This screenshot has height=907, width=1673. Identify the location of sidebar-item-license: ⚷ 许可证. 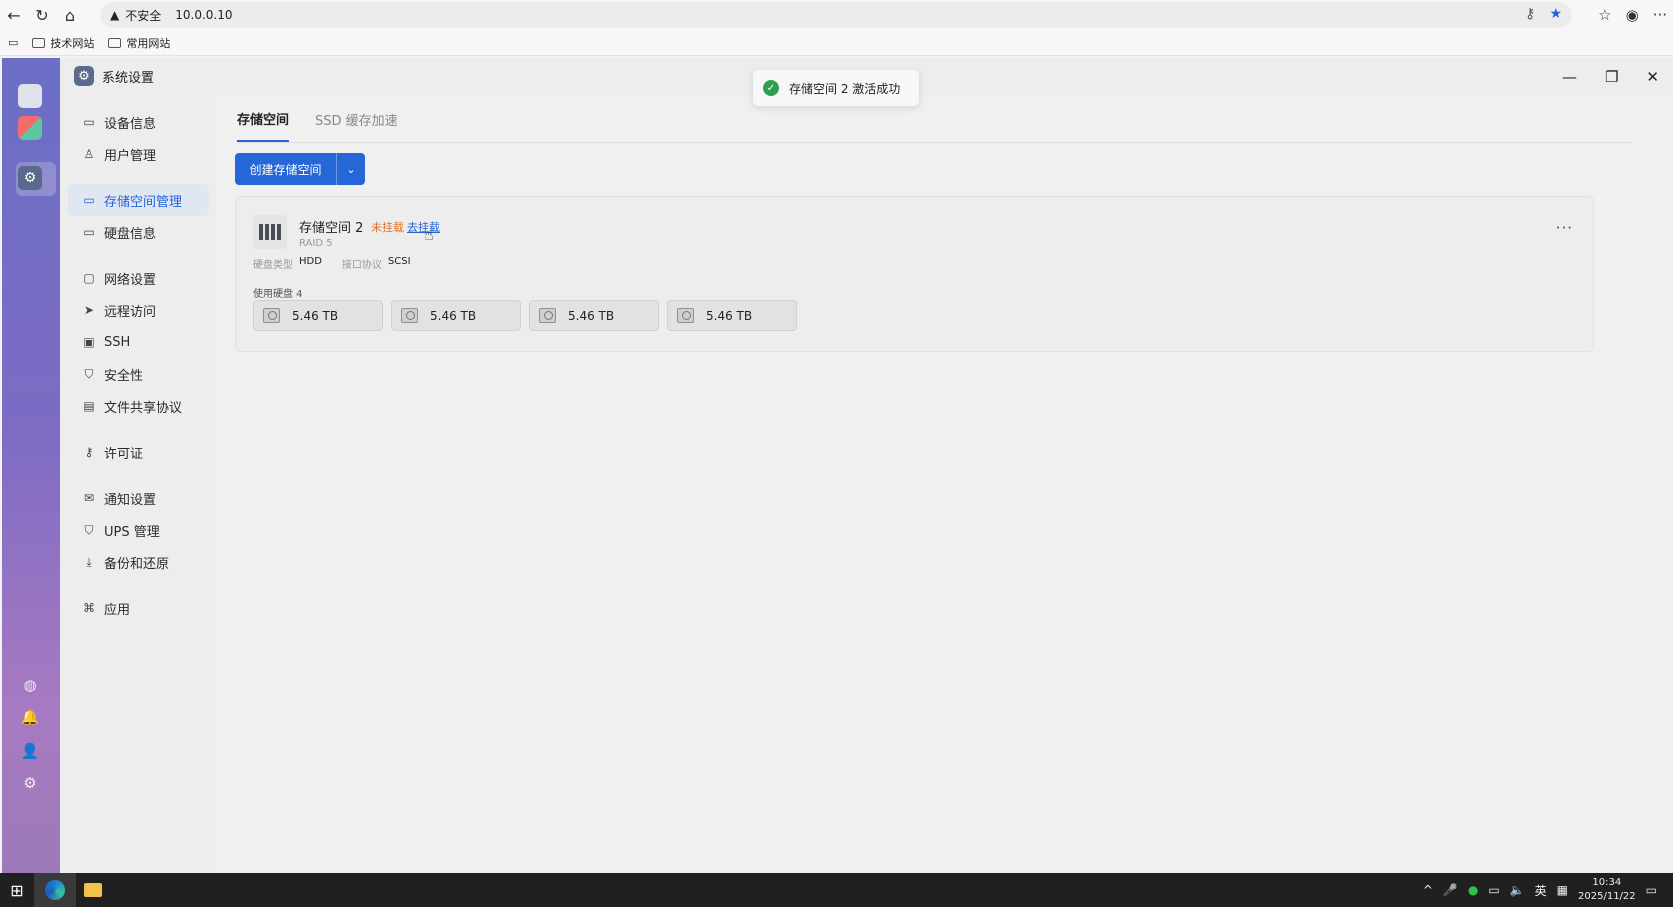
(138, 452).